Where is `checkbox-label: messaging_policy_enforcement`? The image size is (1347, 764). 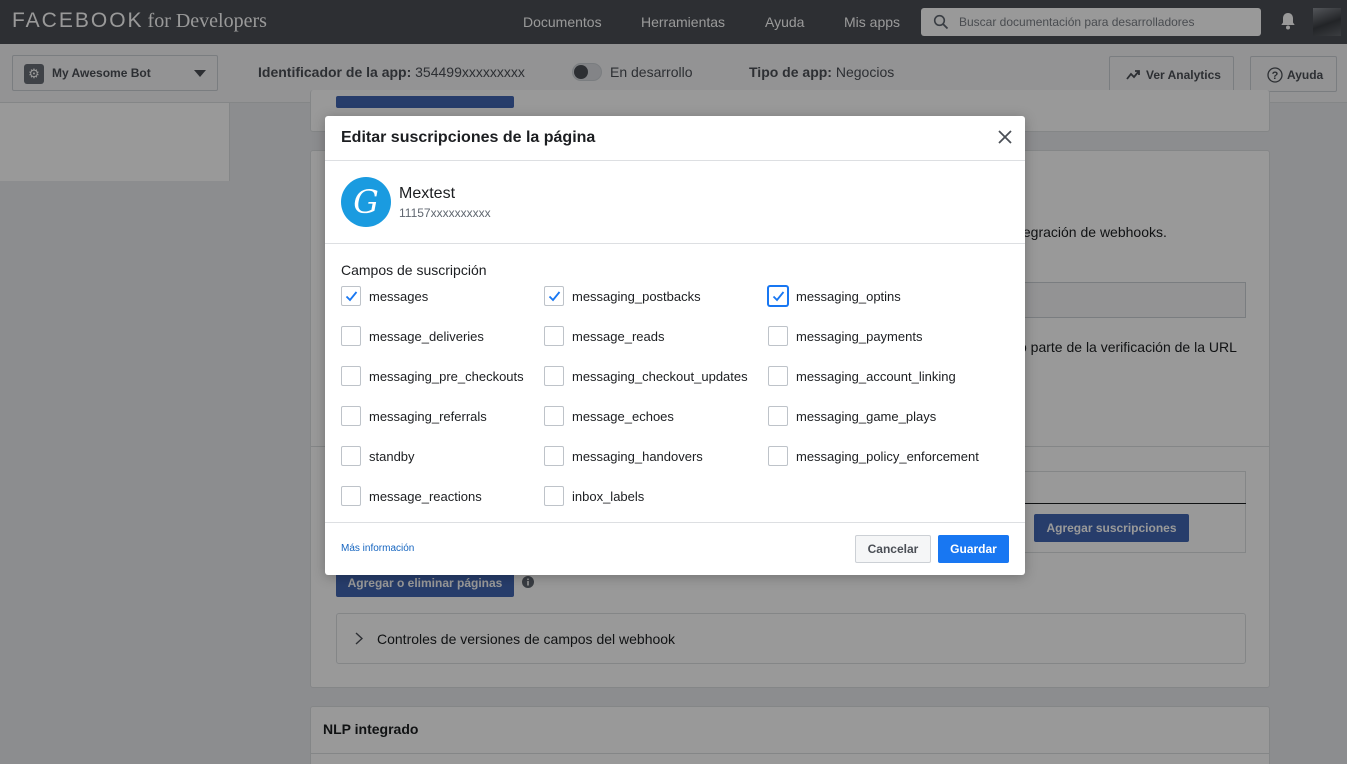 checkbox-label: messaging_policy_enforcement is located at coordinates (887, 456).